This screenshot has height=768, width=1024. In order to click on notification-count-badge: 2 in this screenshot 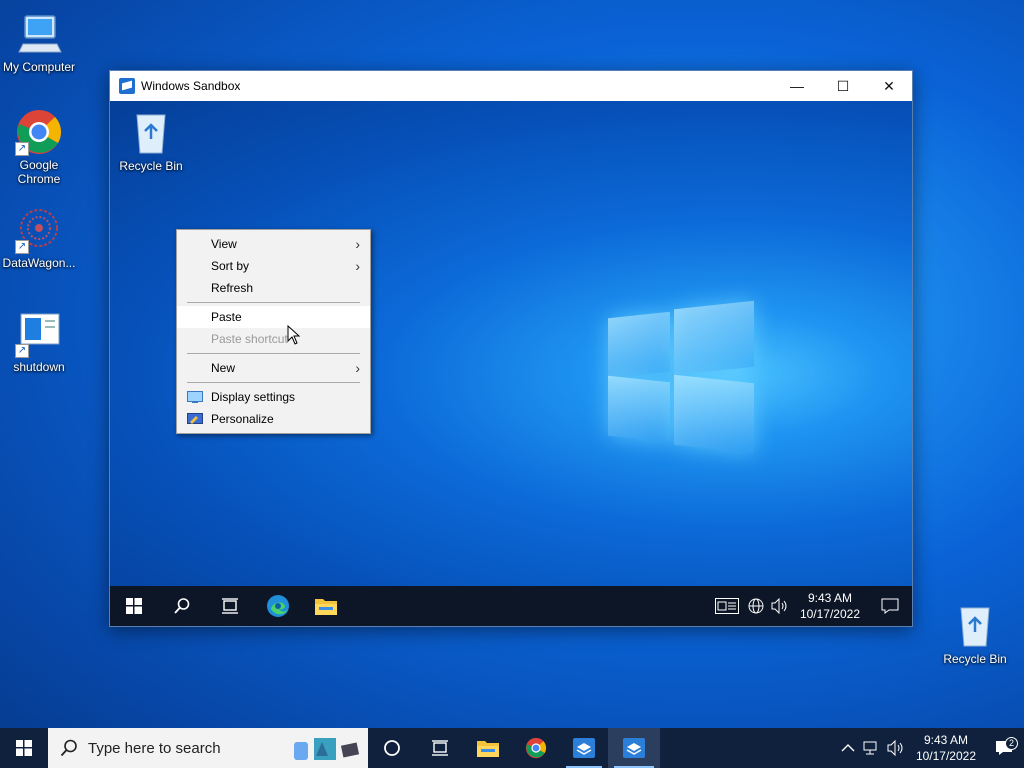, I will do `click(1011, 743)`.